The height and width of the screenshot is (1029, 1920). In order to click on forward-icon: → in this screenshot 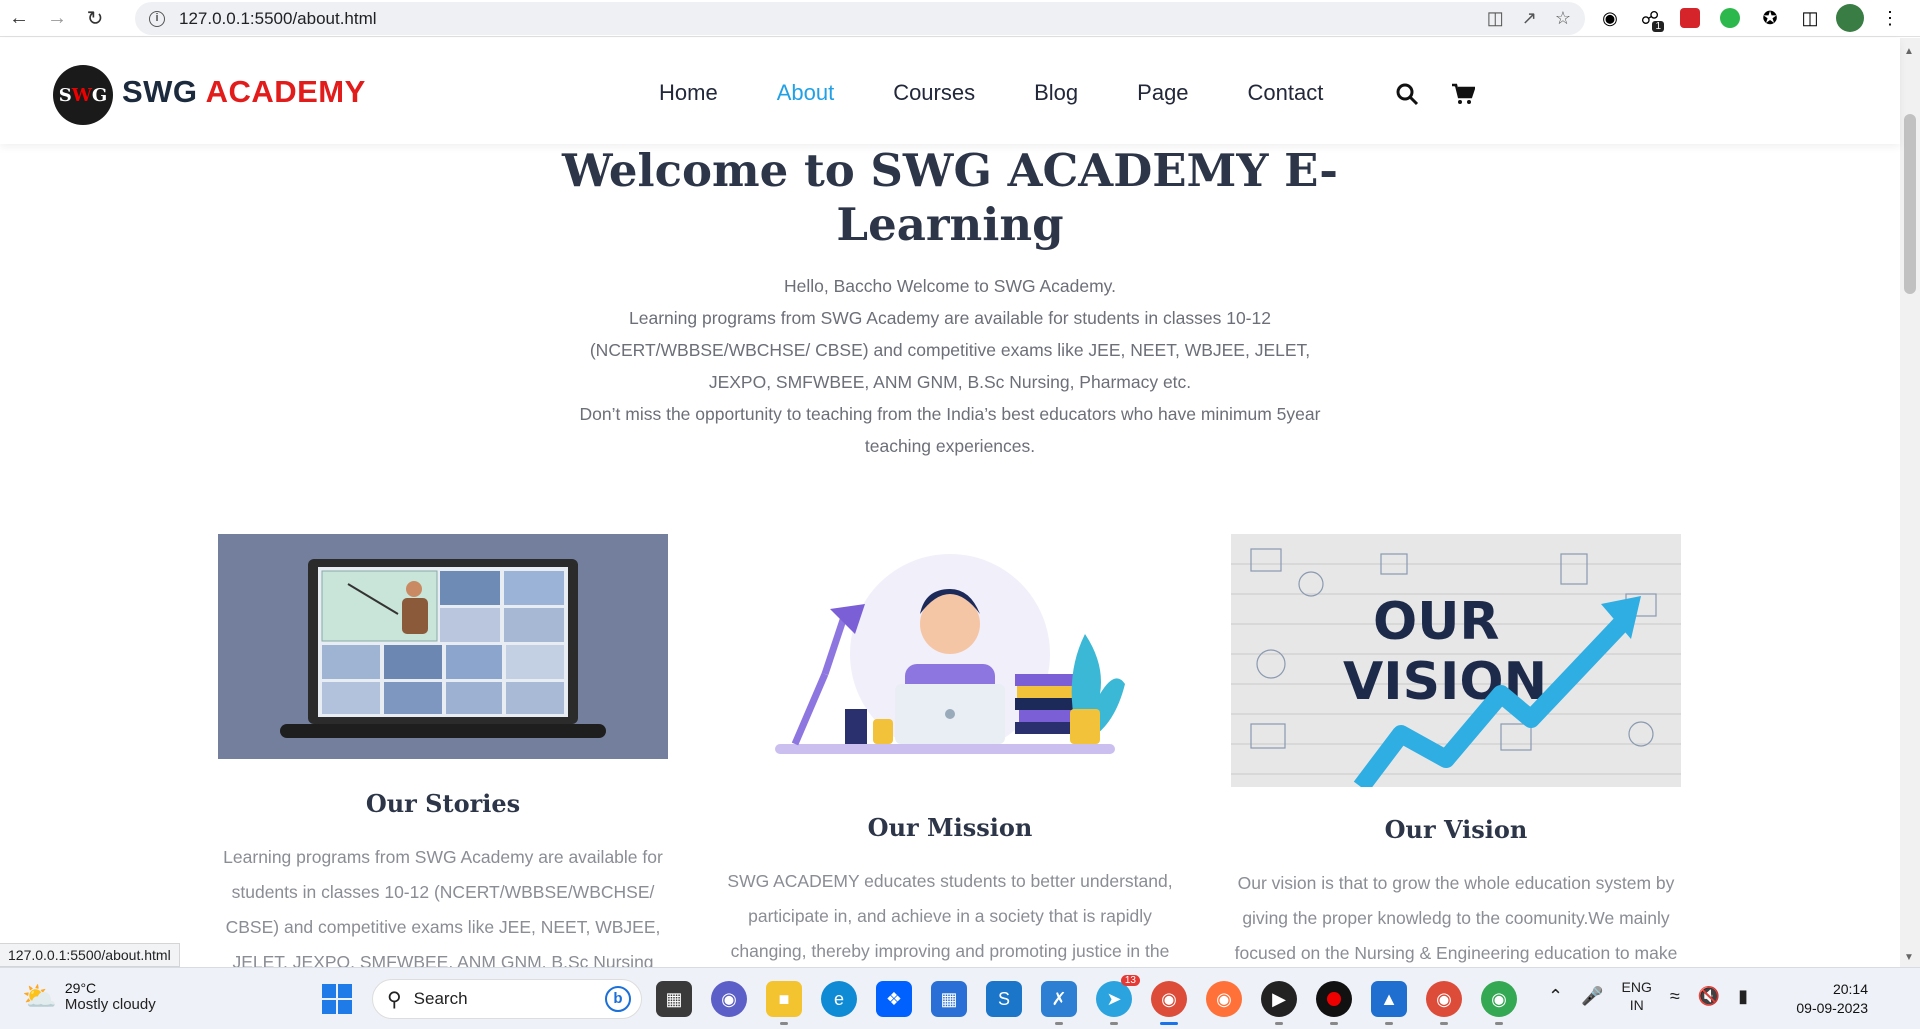, I will do `click(57, 18)`.